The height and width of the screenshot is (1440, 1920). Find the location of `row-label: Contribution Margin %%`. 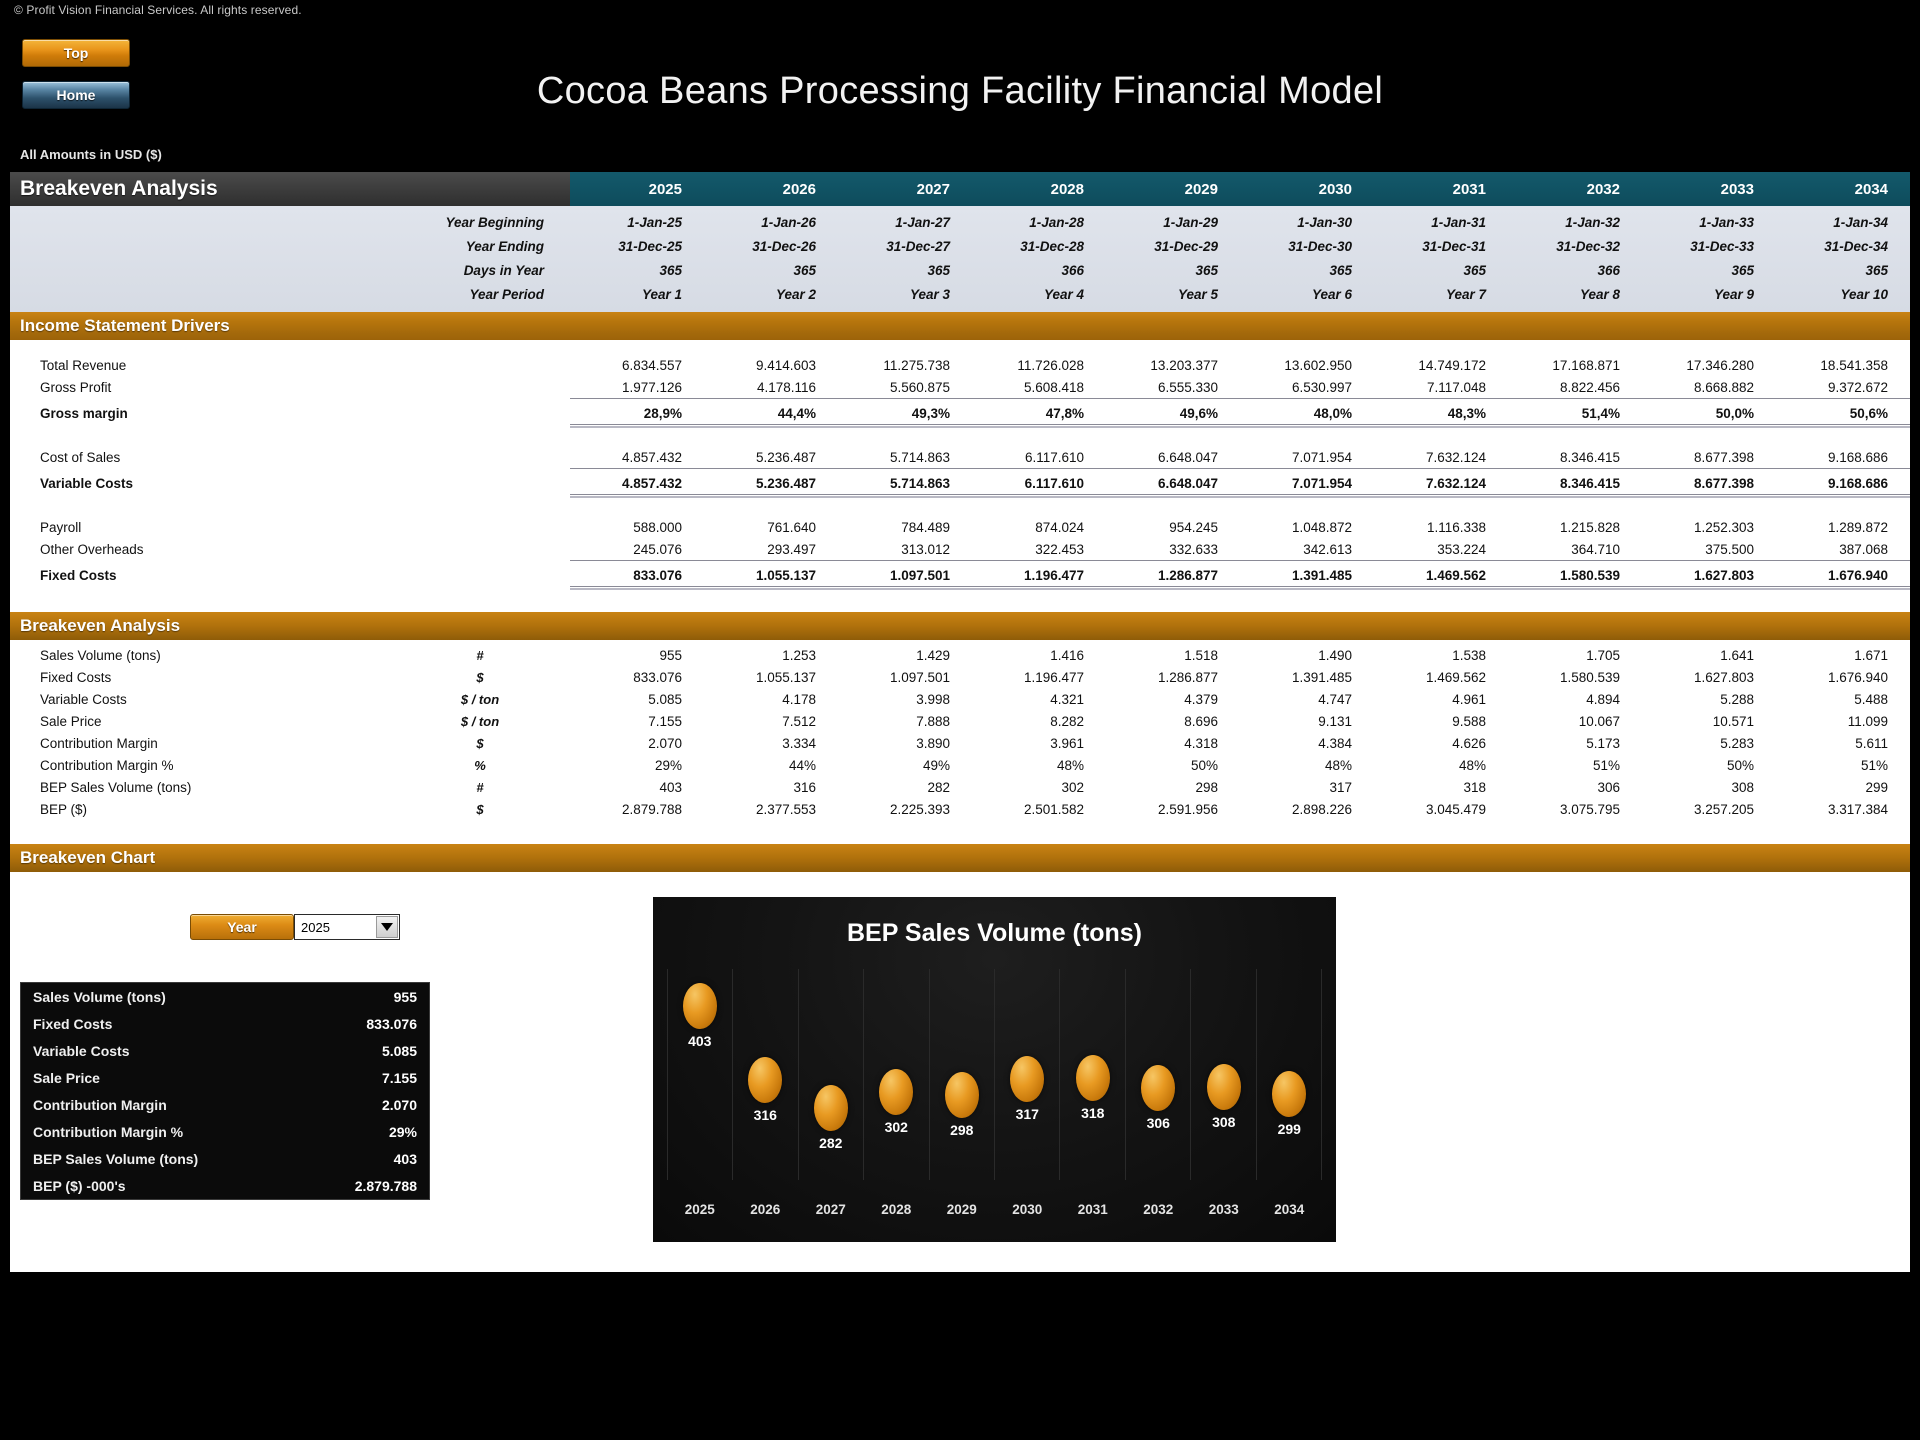

row-label: Contribution Margin %% is located at coordinates (290, 765).